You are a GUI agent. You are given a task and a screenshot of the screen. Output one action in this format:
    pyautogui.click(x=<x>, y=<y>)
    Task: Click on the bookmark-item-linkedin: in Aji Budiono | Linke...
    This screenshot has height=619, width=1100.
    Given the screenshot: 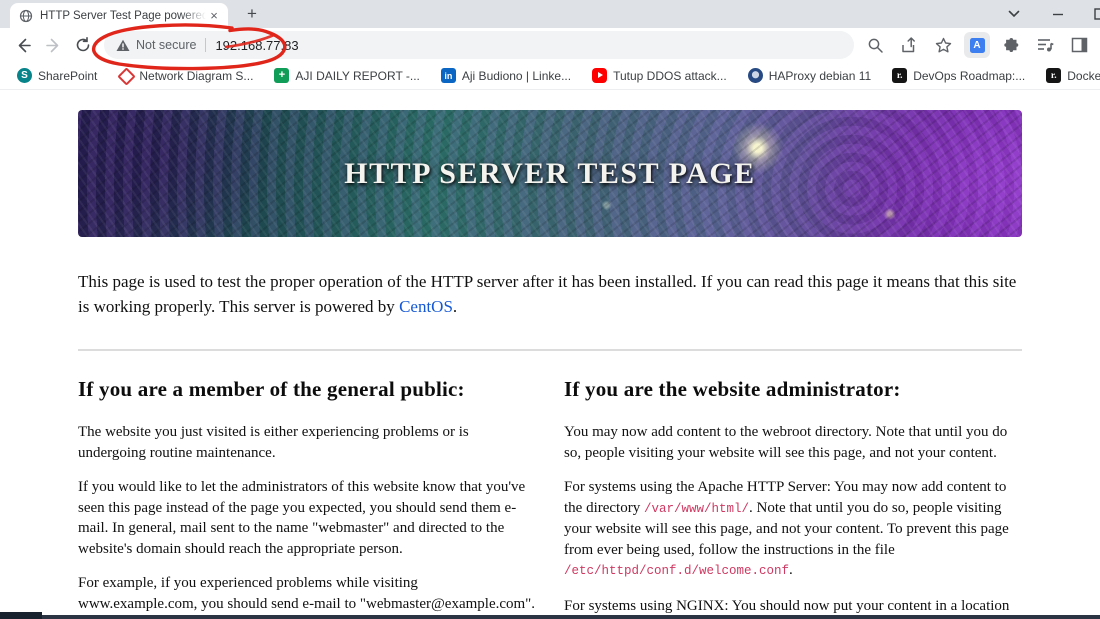 What is the action you would take?
    pyautogui.click(x=506, y=75)
    